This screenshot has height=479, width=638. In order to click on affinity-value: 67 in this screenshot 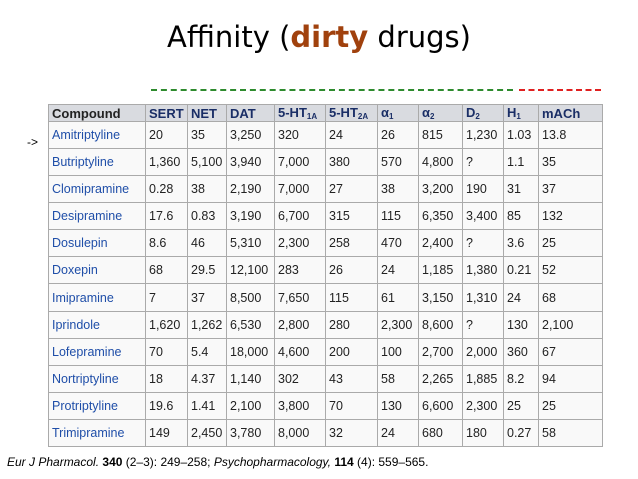, I will do `click(570, 351)`.